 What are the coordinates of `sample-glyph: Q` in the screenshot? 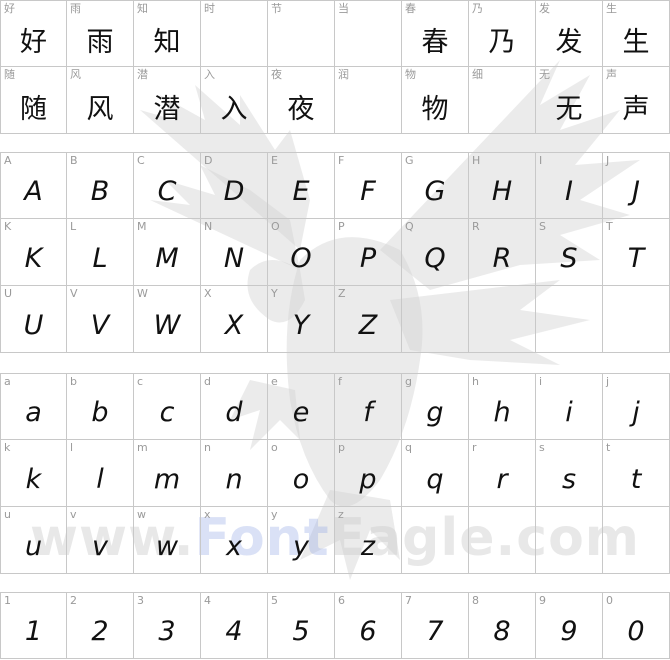 It's located at (435, 258).